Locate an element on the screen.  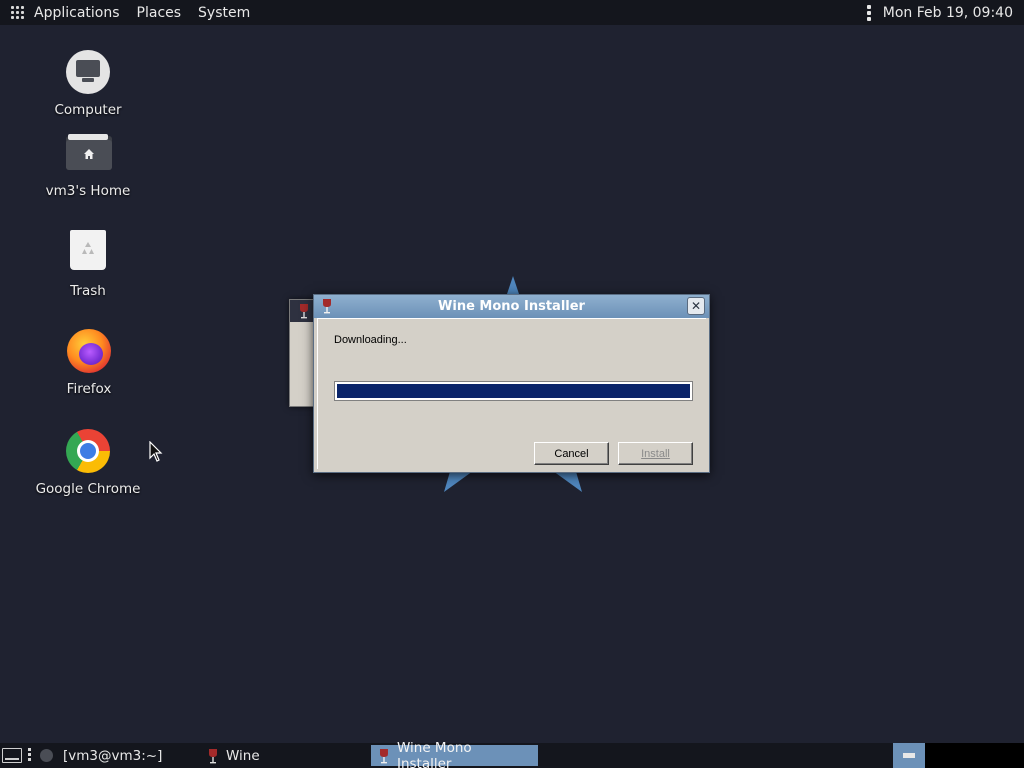
download-progress-bar is located at coordinates (513, 391).